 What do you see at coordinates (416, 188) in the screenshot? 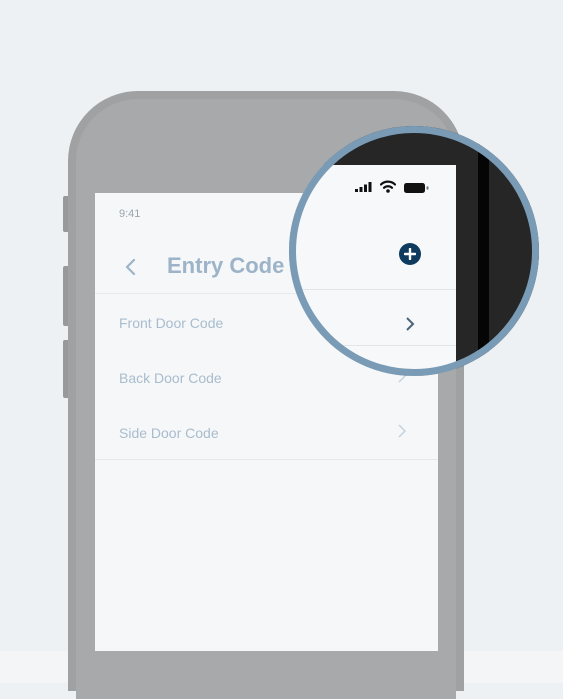
I see `battery-icon` at bounding box center [416, 188].